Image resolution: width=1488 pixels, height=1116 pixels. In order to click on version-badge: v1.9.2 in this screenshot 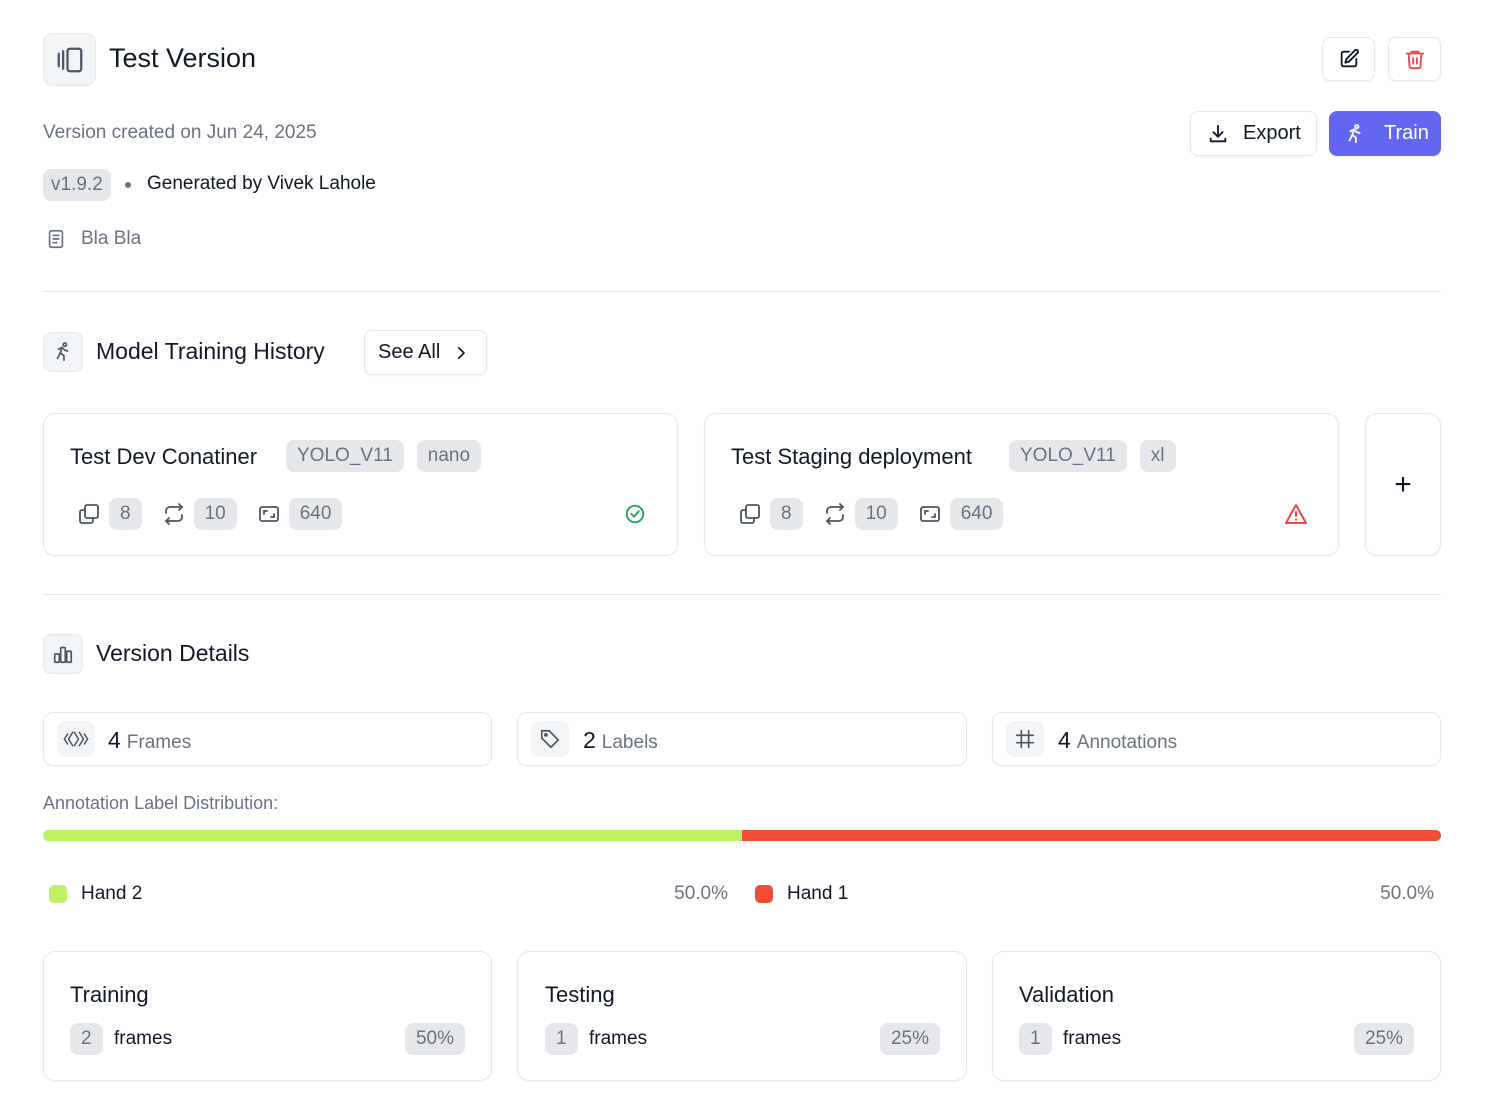, I will do `click(77, 185)`.